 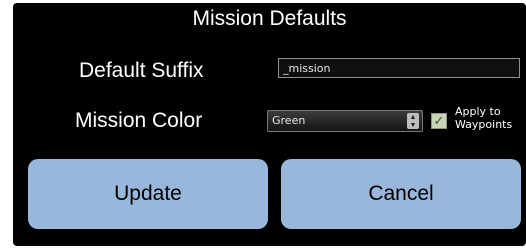 I want to click on updown-arrows-icon: ▲ ▼, so click(x=413, y=121).